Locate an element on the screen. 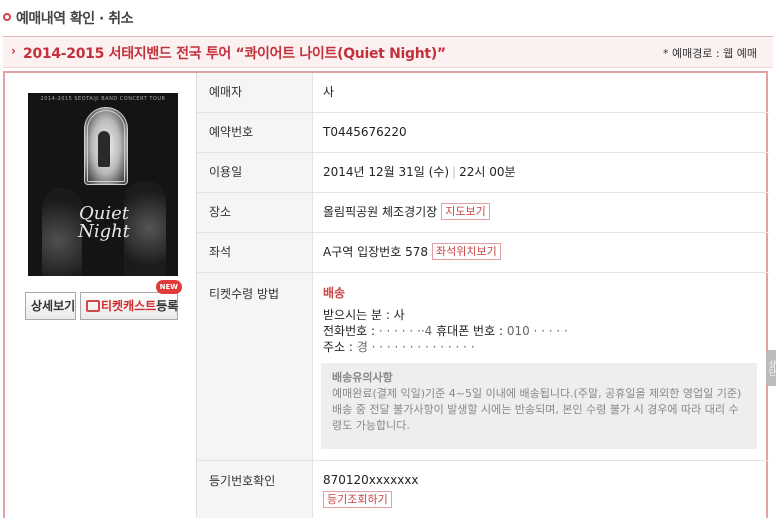  registration-lookup-link: 등기조회하기 is located at coordinates (357, 499).